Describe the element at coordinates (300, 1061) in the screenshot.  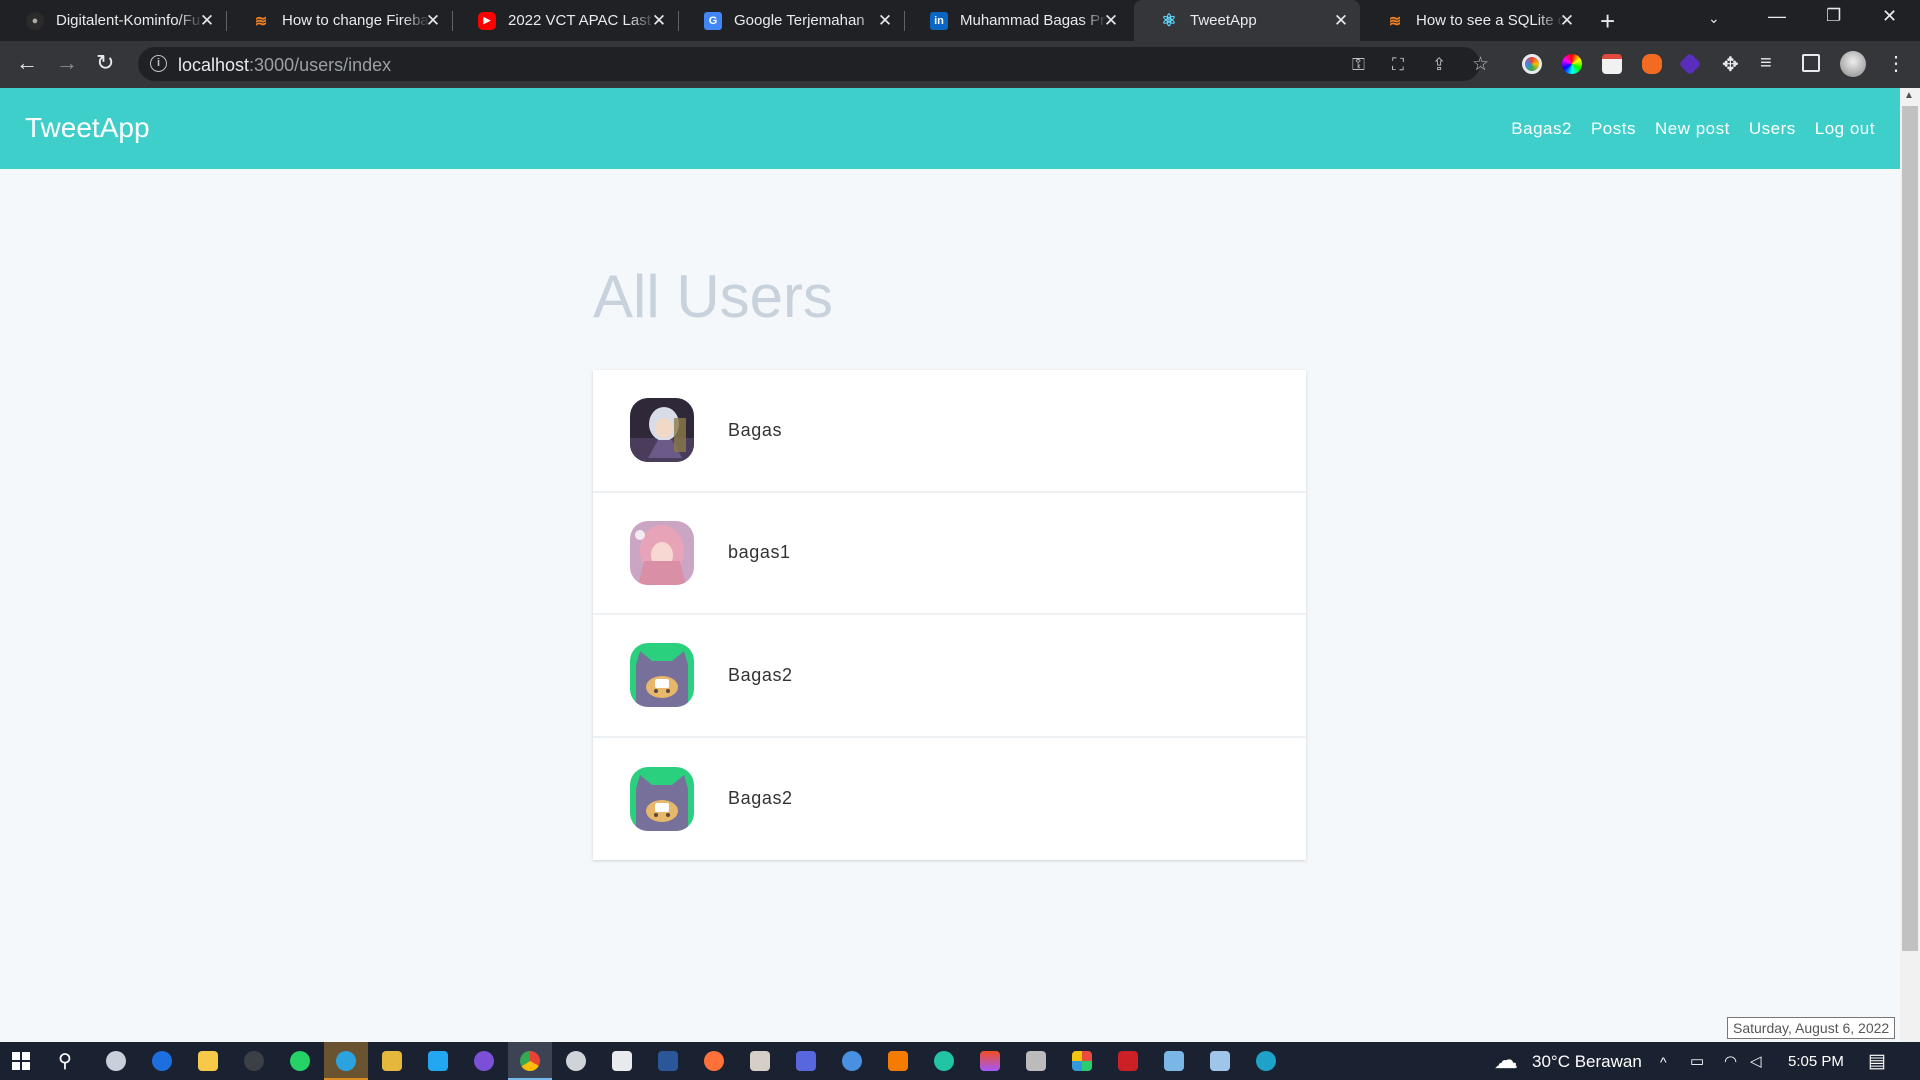
I see `whatsapp-icon` at that location.